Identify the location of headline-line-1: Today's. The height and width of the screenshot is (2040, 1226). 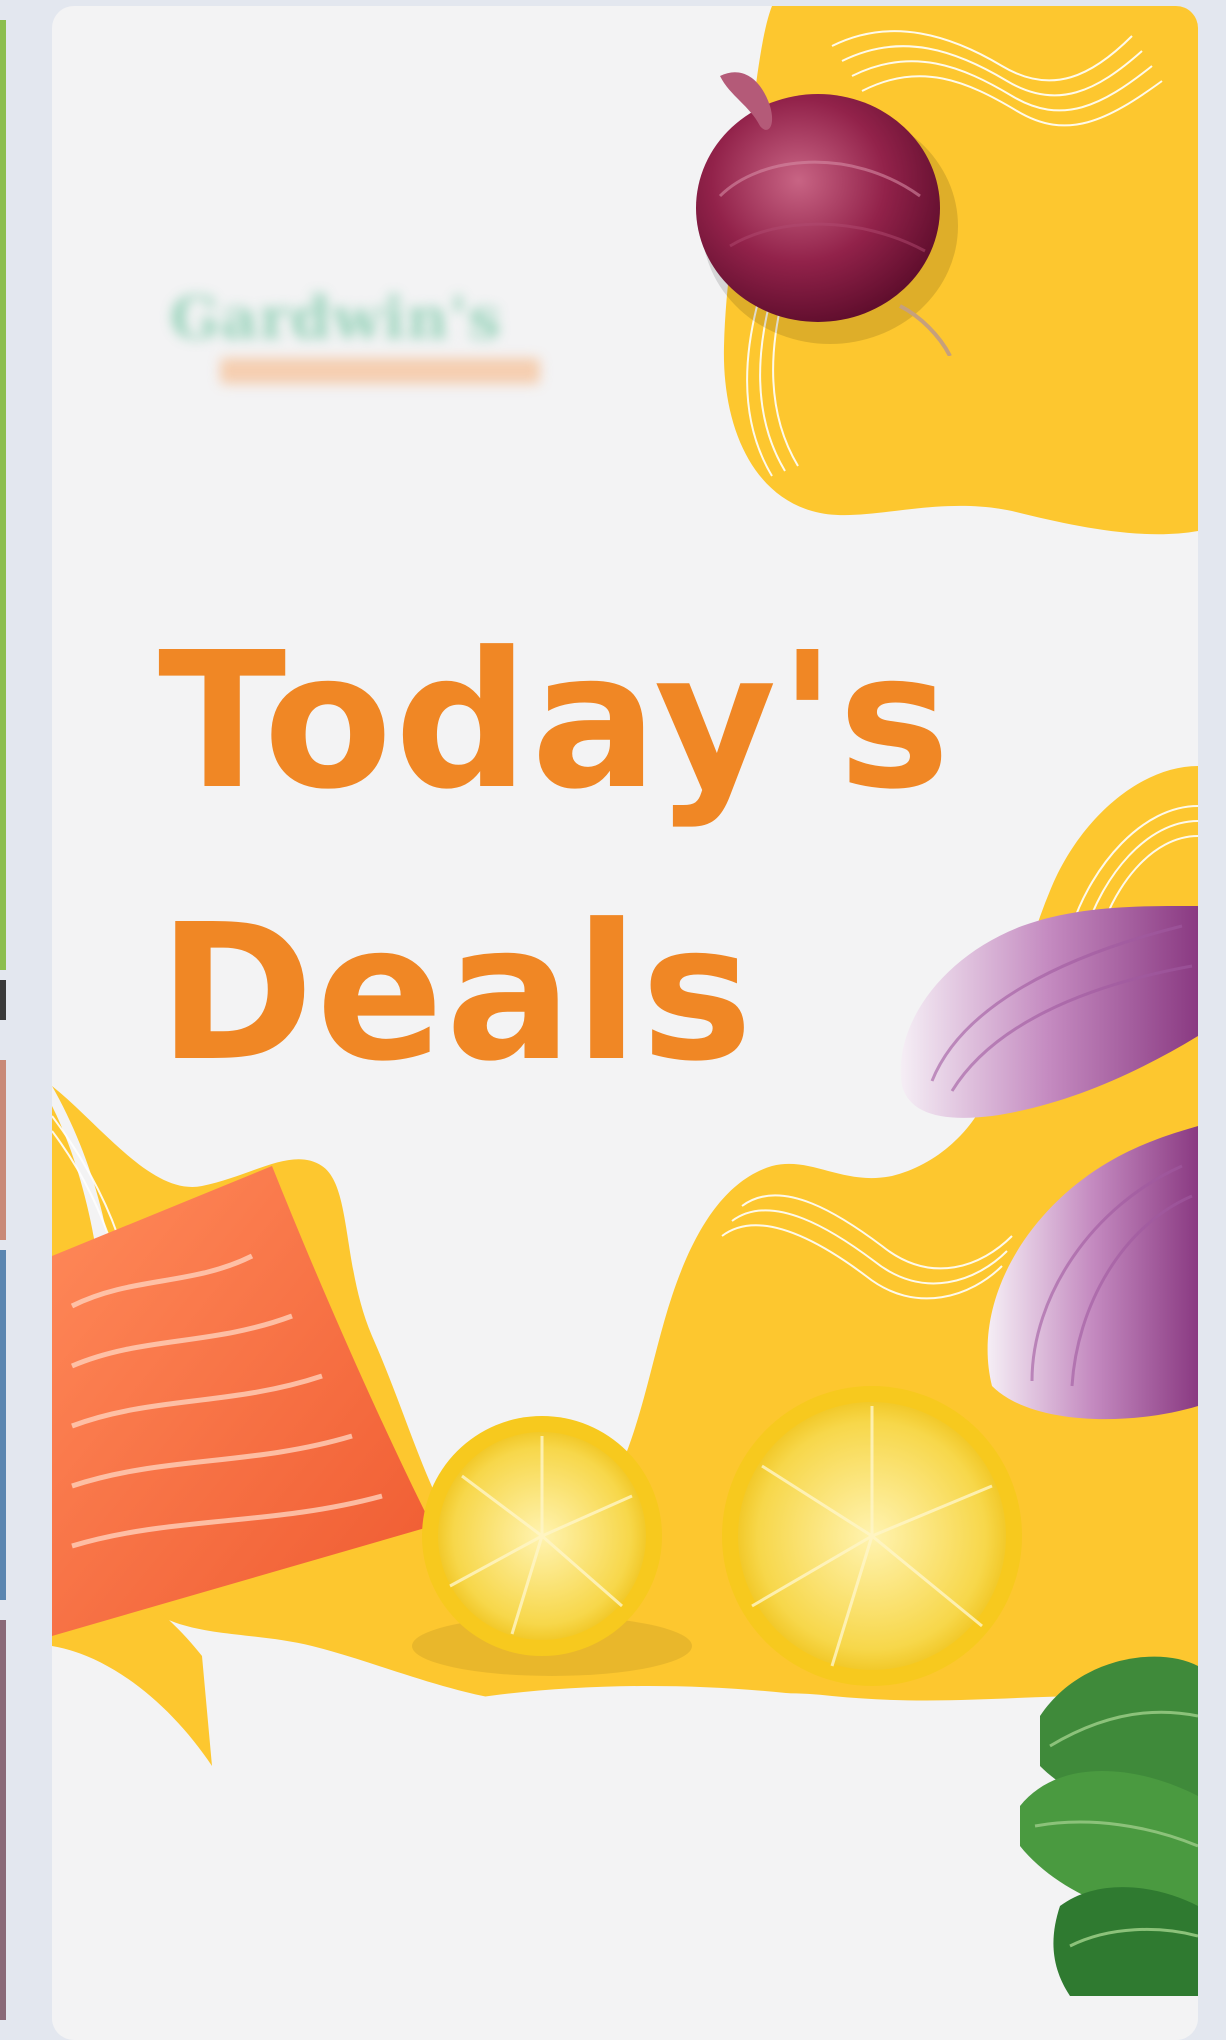
(555, 721).